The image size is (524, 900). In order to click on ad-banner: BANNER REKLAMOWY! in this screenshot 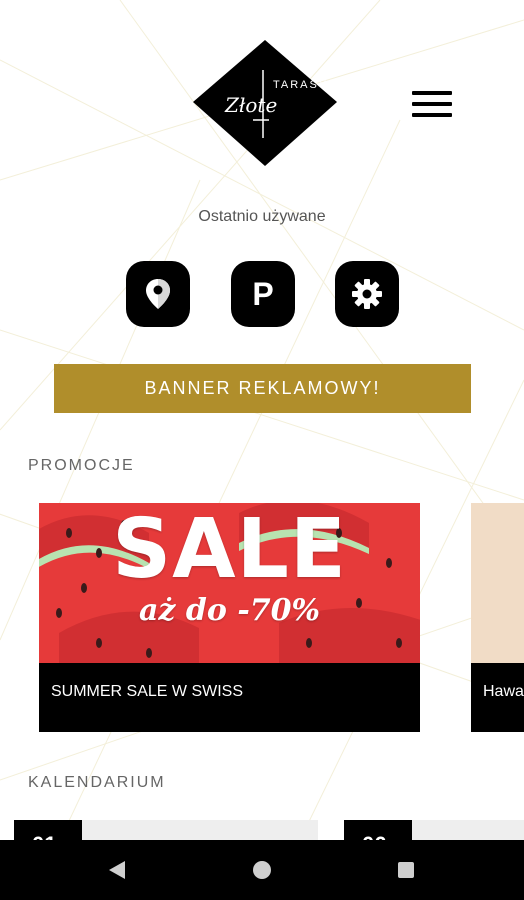, I will do `click(262, 388)`.